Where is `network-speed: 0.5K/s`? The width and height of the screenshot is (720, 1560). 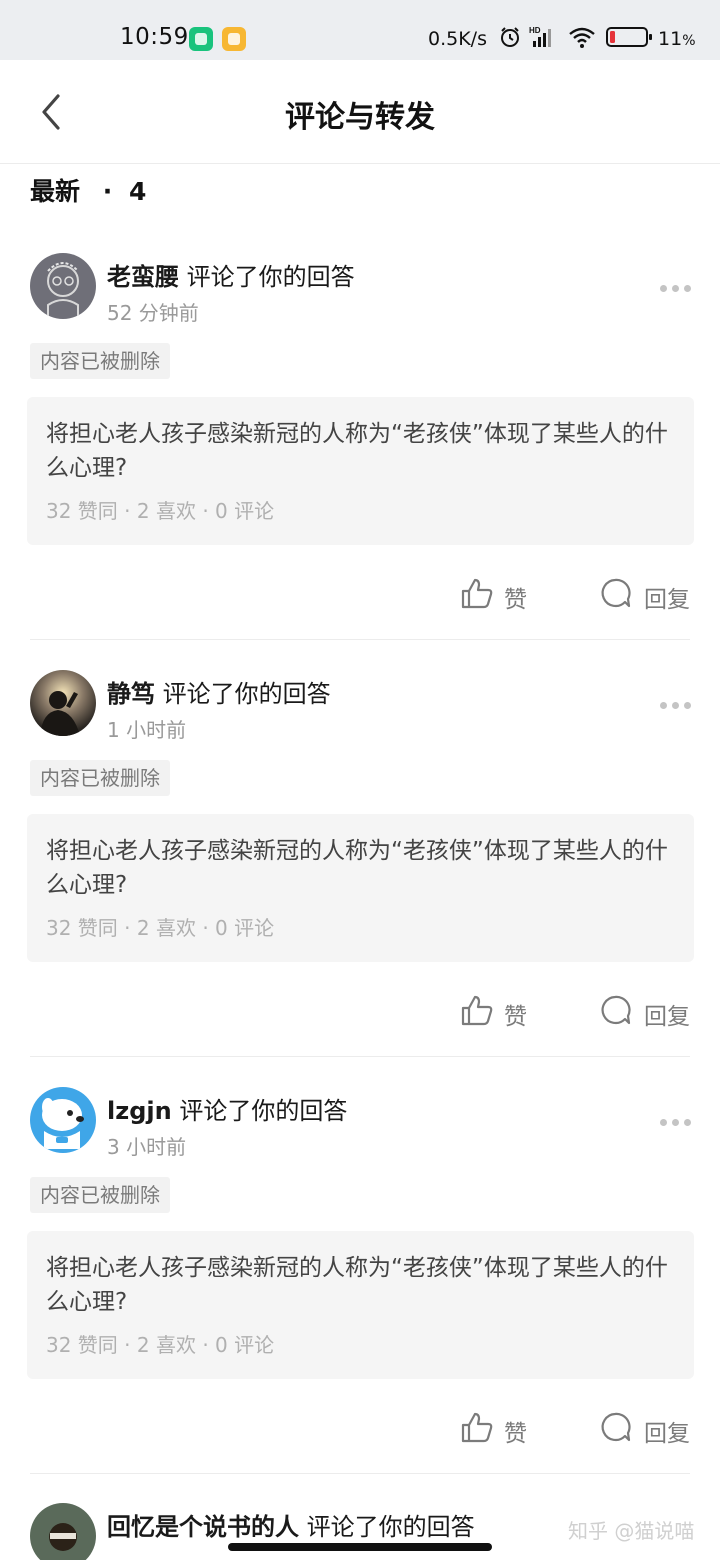 network-speed: 0.5K/s is located at coordinates (457, 39).